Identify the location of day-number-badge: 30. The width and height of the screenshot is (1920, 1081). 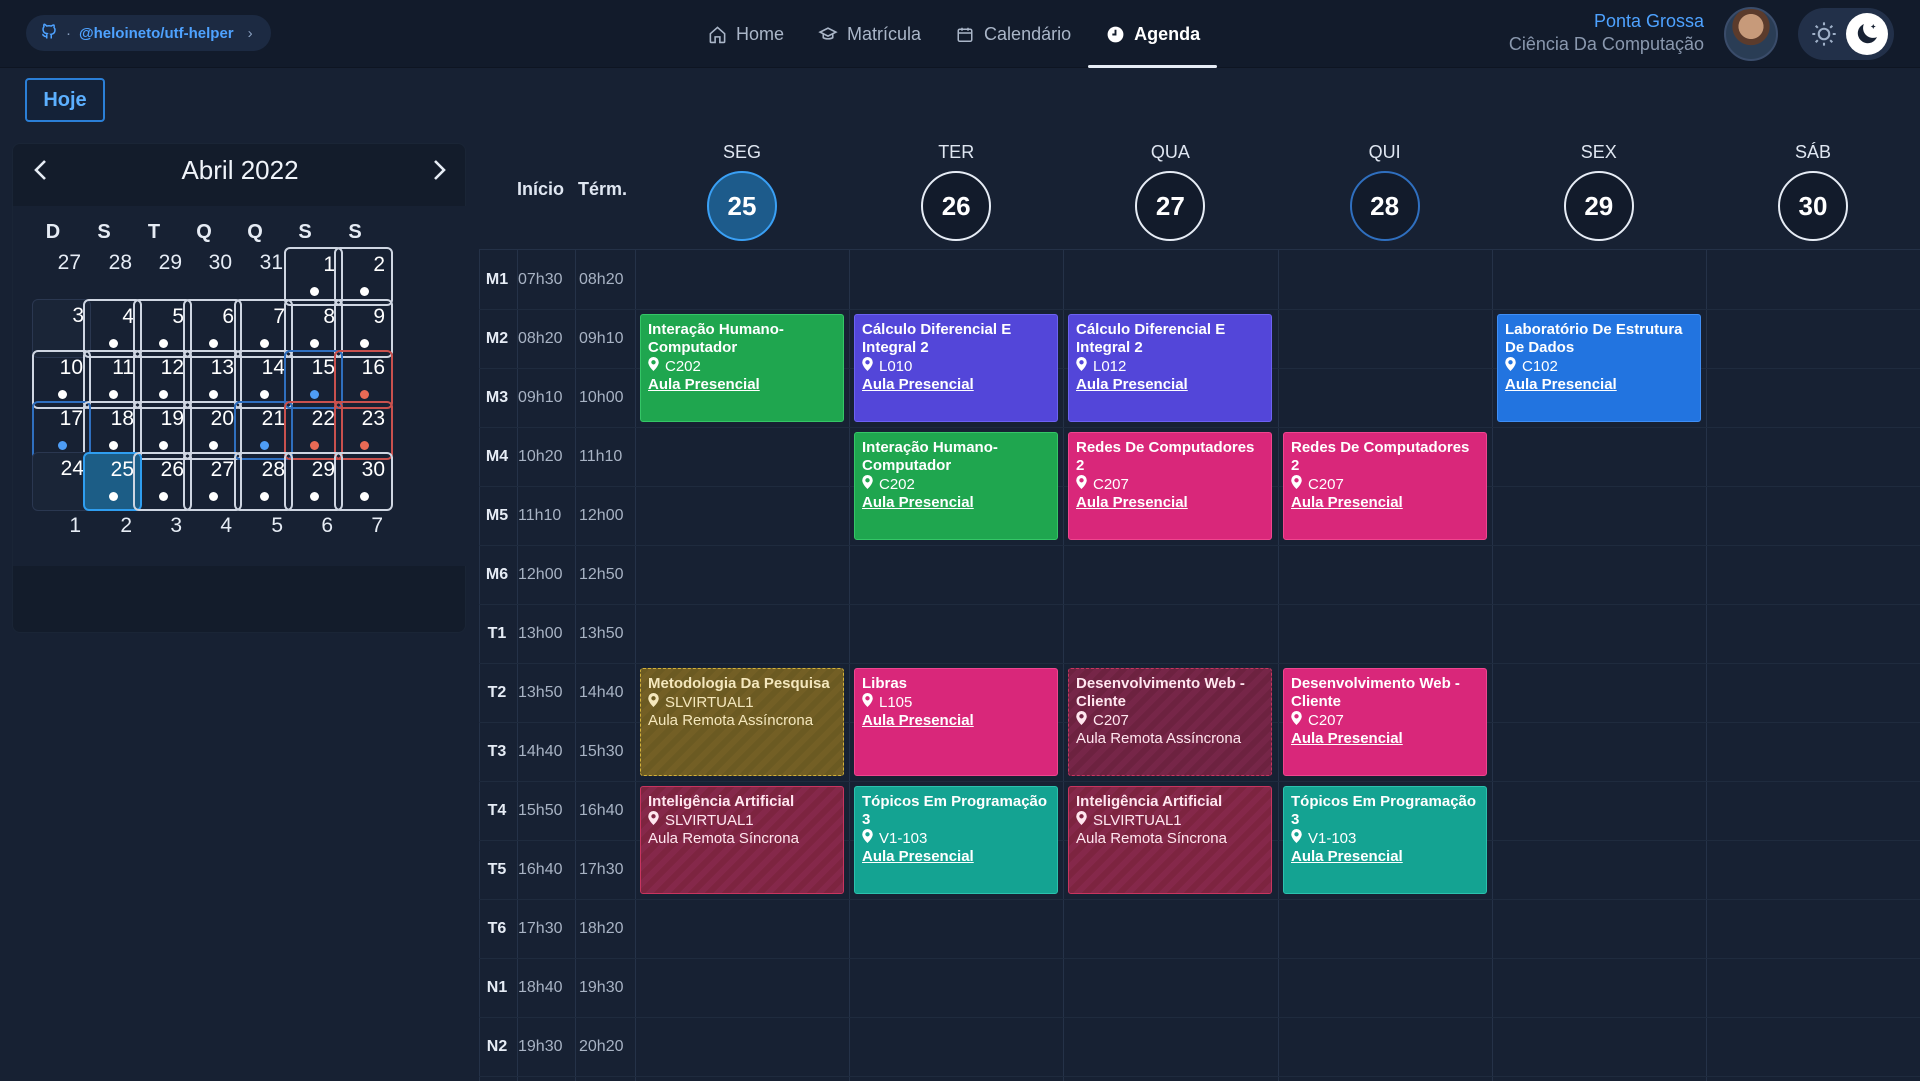
(1813, 206).